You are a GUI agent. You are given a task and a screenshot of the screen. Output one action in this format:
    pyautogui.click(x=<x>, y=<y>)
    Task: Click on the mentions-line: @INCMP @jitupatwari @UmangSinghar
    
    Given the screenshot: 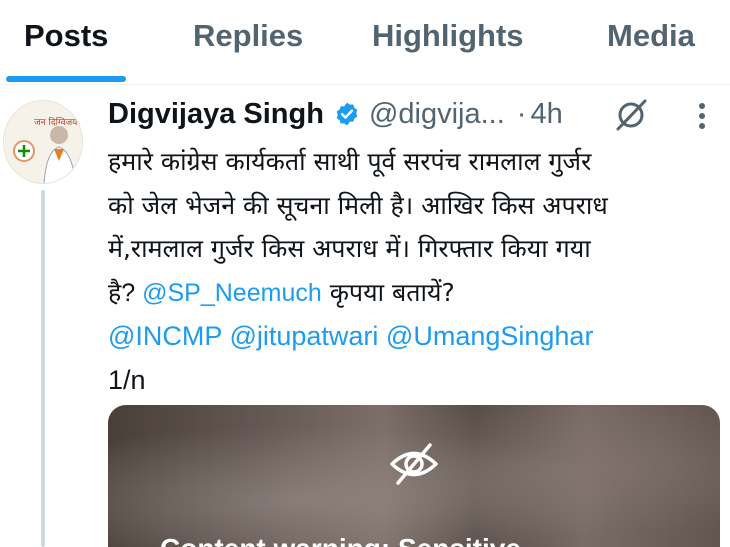 What is the action you would take?
    pyautogui.click(x=415, y=337)
    